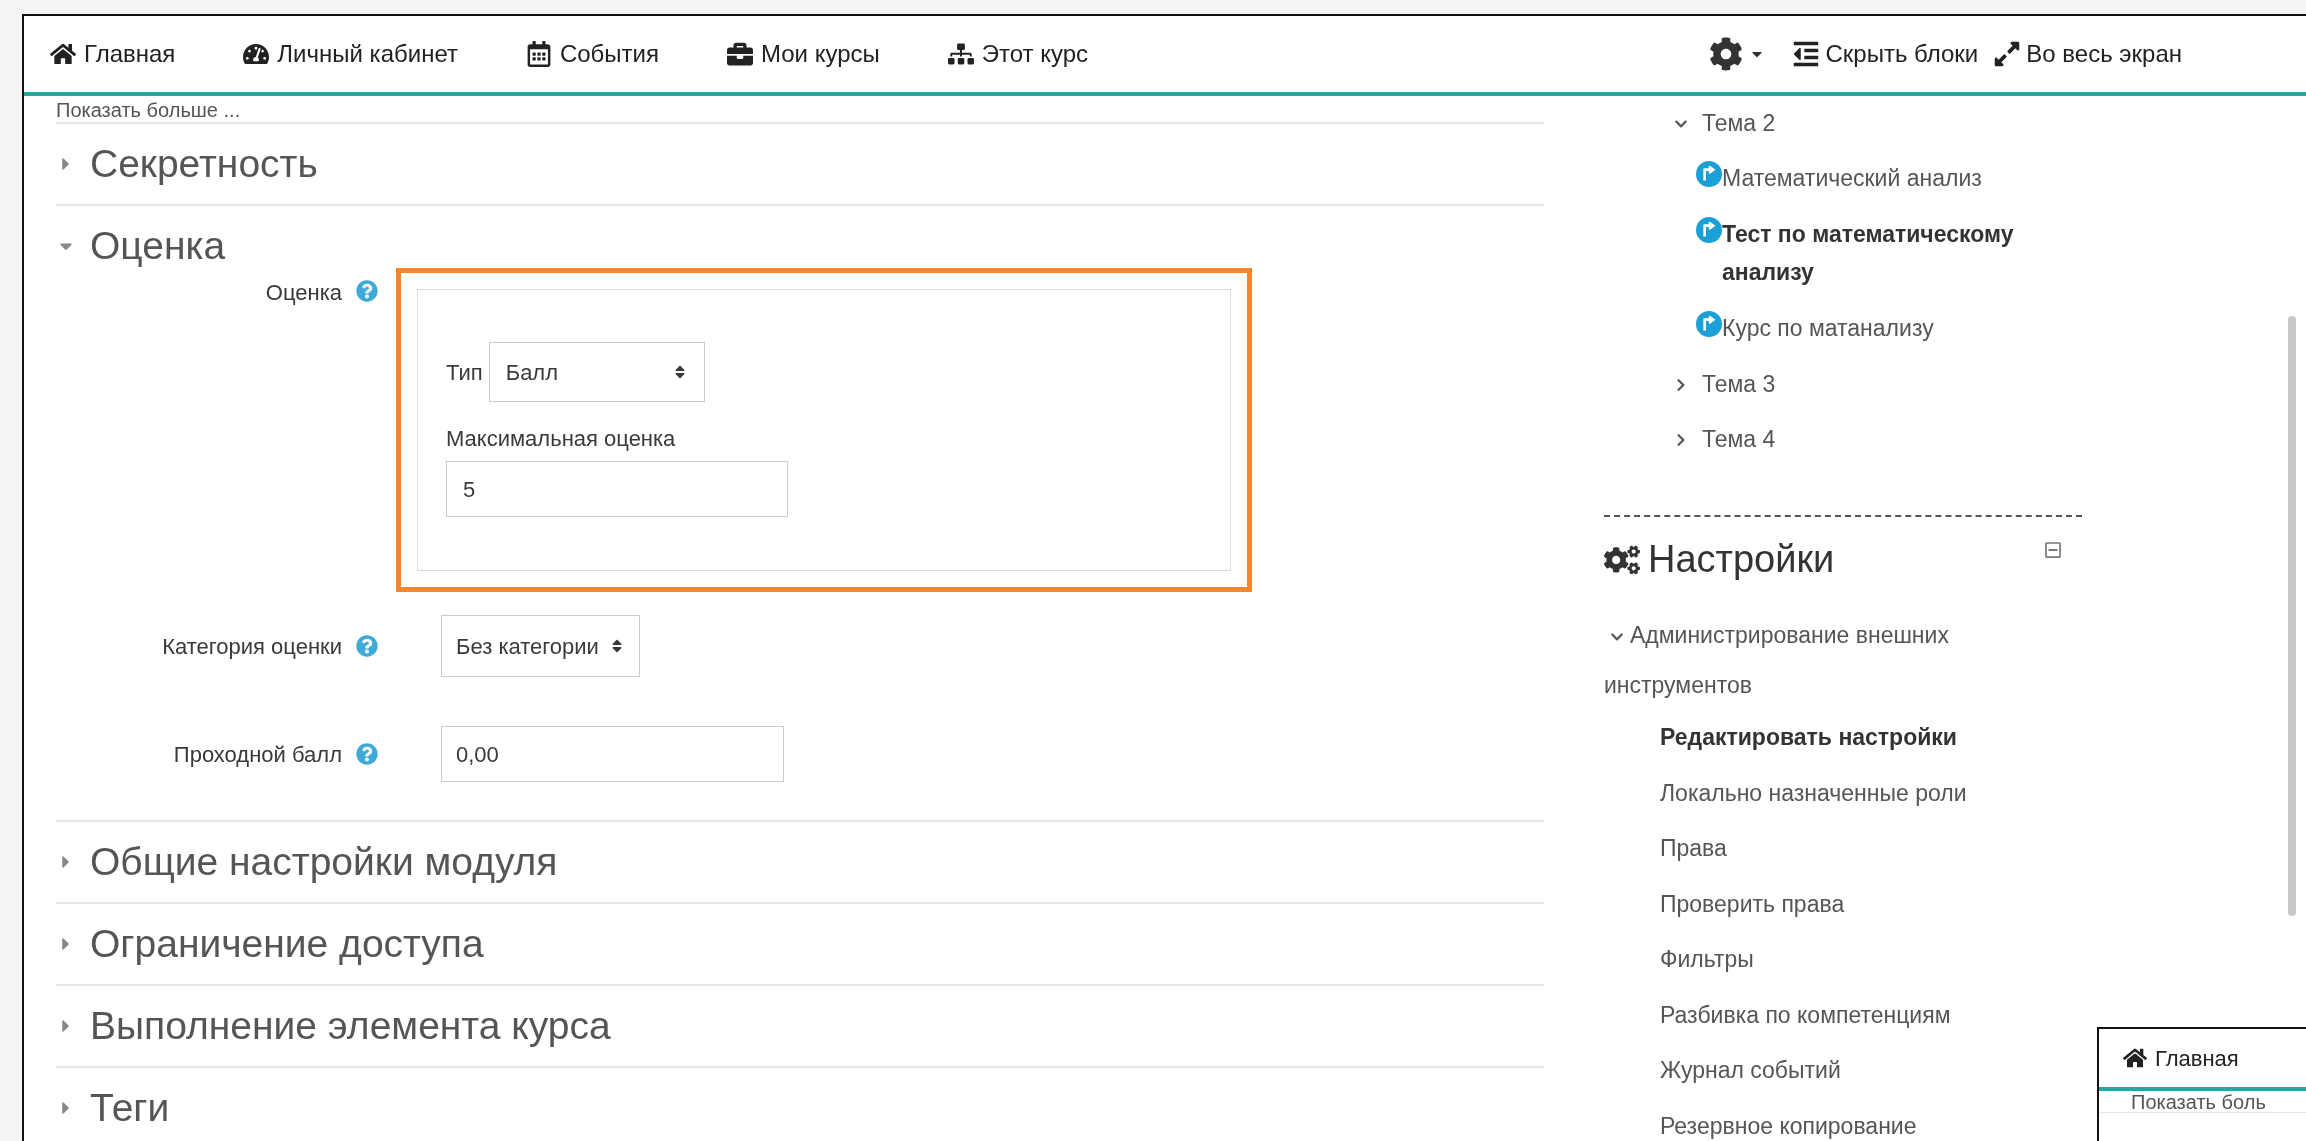 Image resolution: width=2306 pixels, height=1141 pixels. I want to click on settings-link: Фильтры, so click(1707, 960).